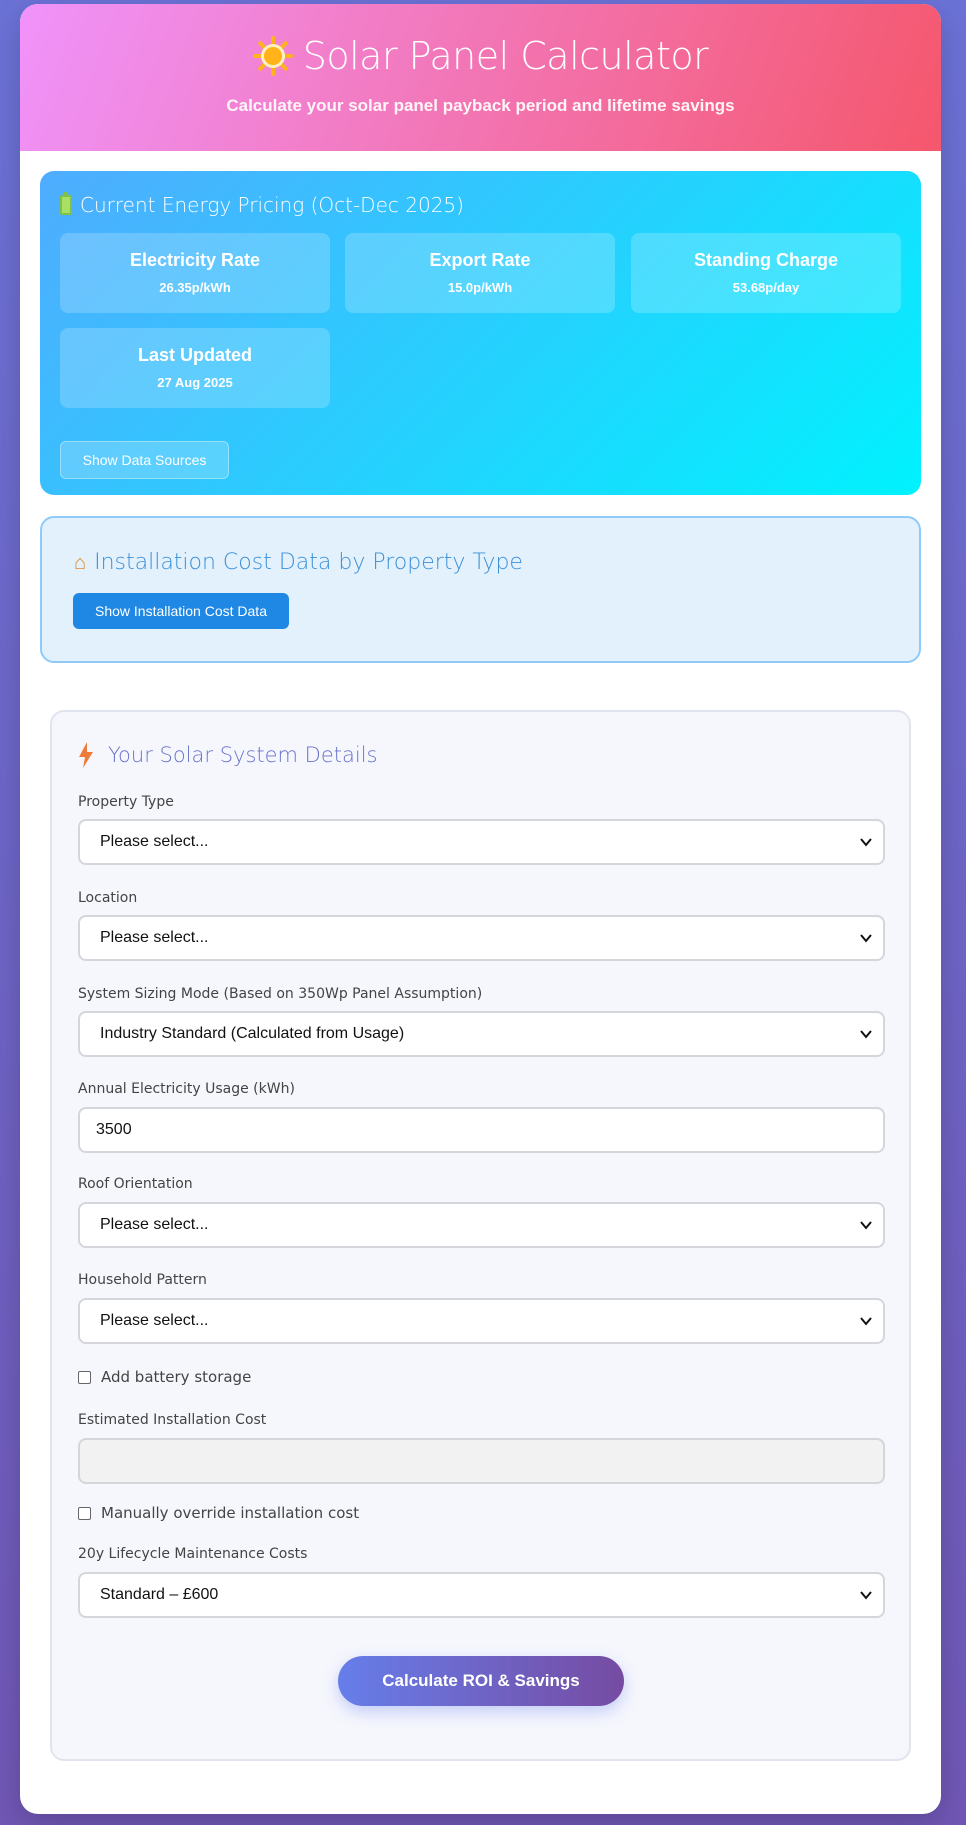 This screenshot has height=1825, width=966. Describe the element at coordinates (230, 1513) in the screenshot. I see `override-cost-label: Manually override installation cost` at that location.